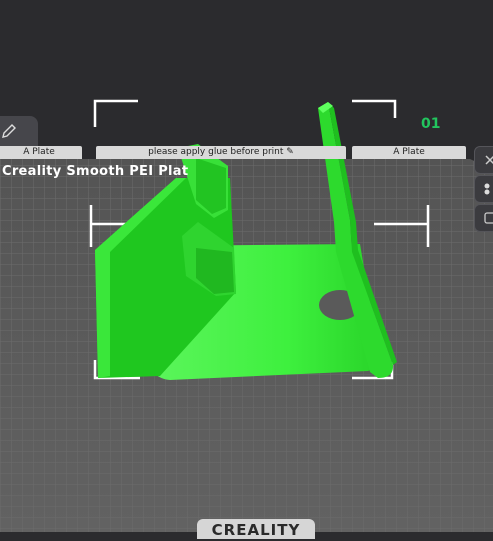 The width and height of the screenshot is (493, 541). I want to click on plate-tab-right-label: A Plate, so click(409, 152).